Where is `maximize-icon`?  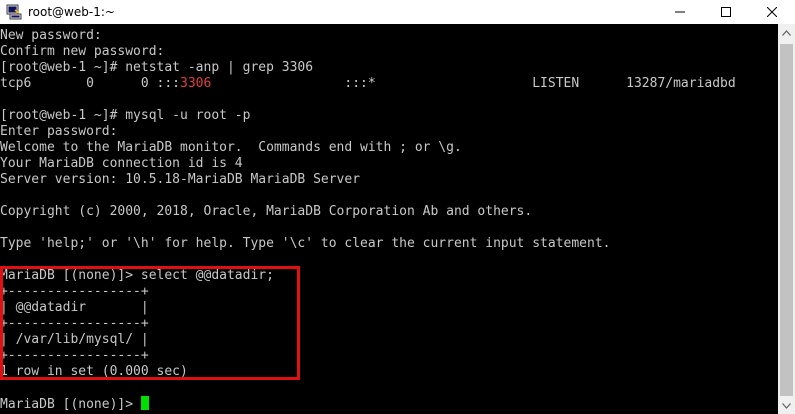
maximize-icon is located at coordinates (726, 12).